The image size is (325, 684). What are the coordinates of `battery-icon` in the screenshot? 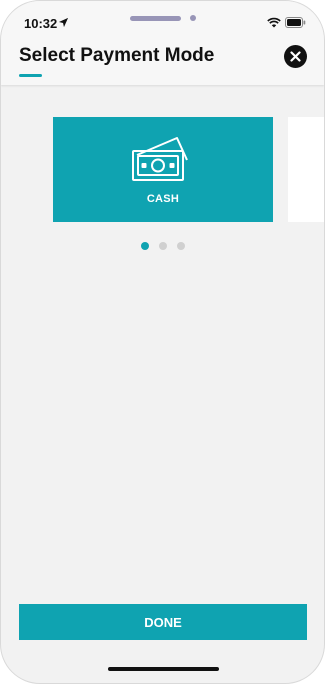 It's located at (295, 22).